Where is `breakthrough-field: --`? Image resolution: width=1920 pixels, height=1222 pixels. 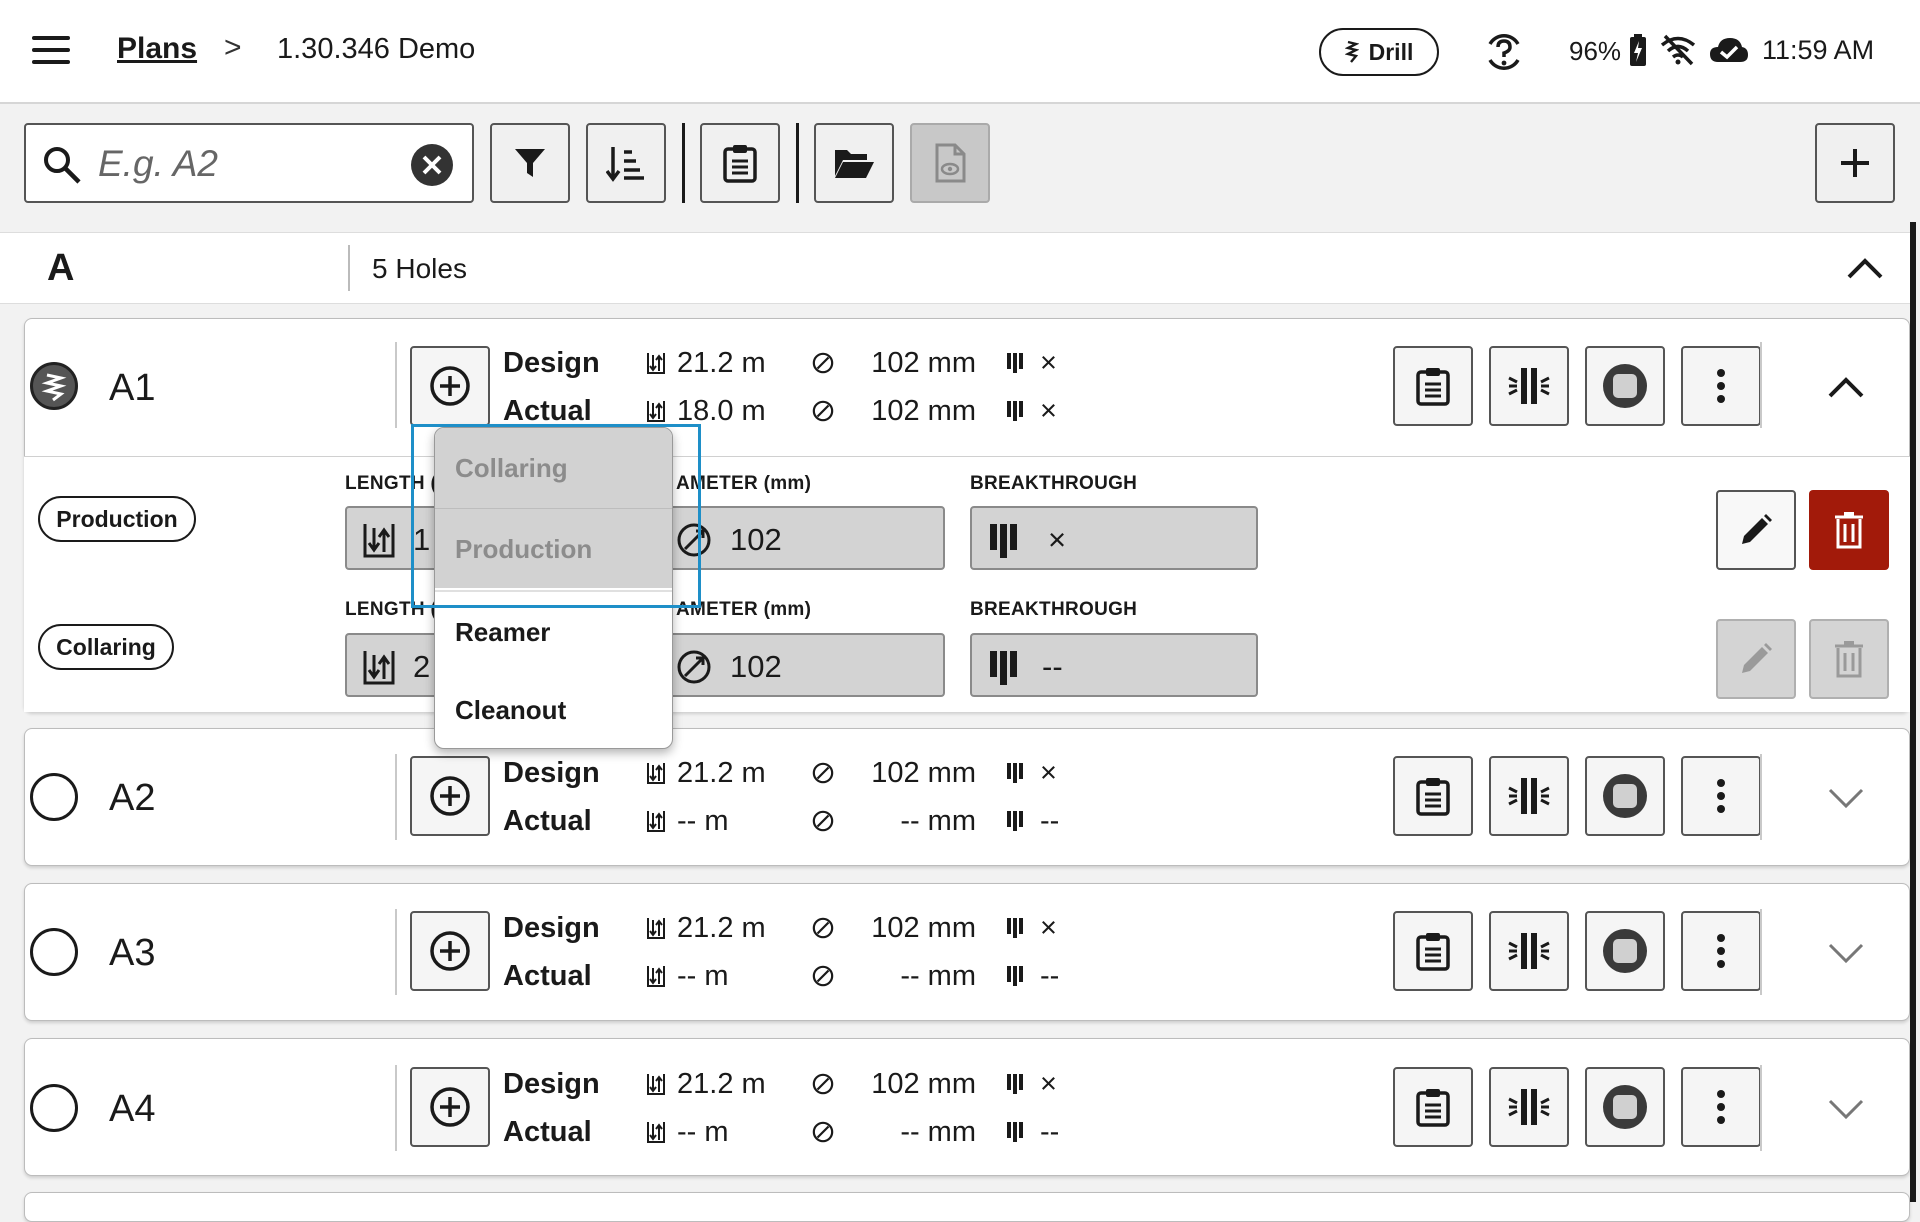
breakthrough-field: -- is located at coordinates (1114, 665).